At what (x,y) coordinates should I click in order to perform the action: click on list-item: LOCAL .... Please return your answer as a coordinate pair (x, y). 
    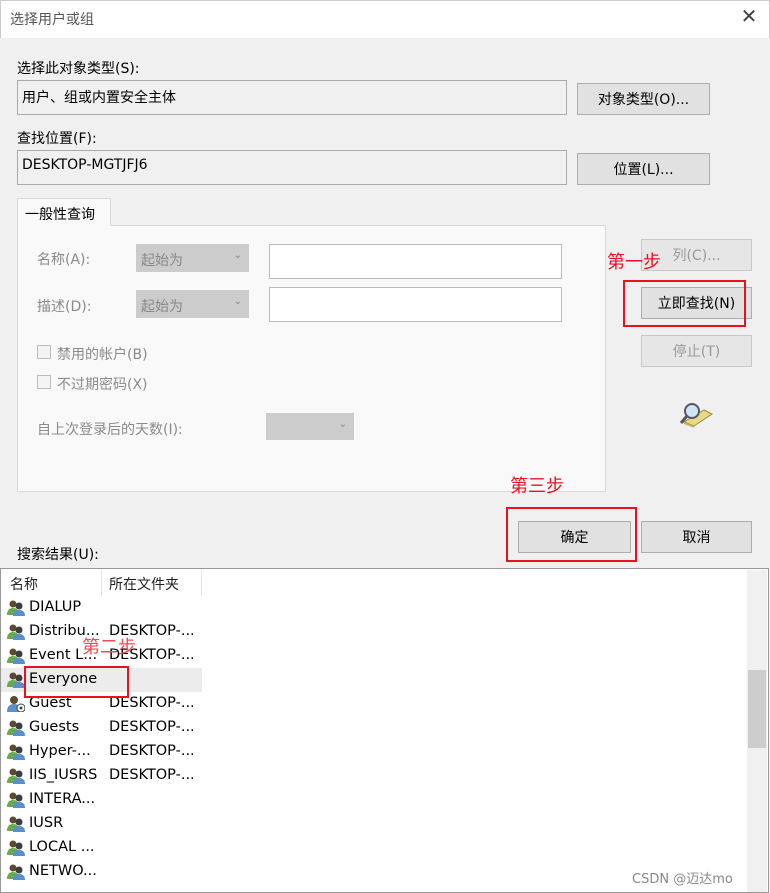
    Looking at the image, I should click on (101, 848).